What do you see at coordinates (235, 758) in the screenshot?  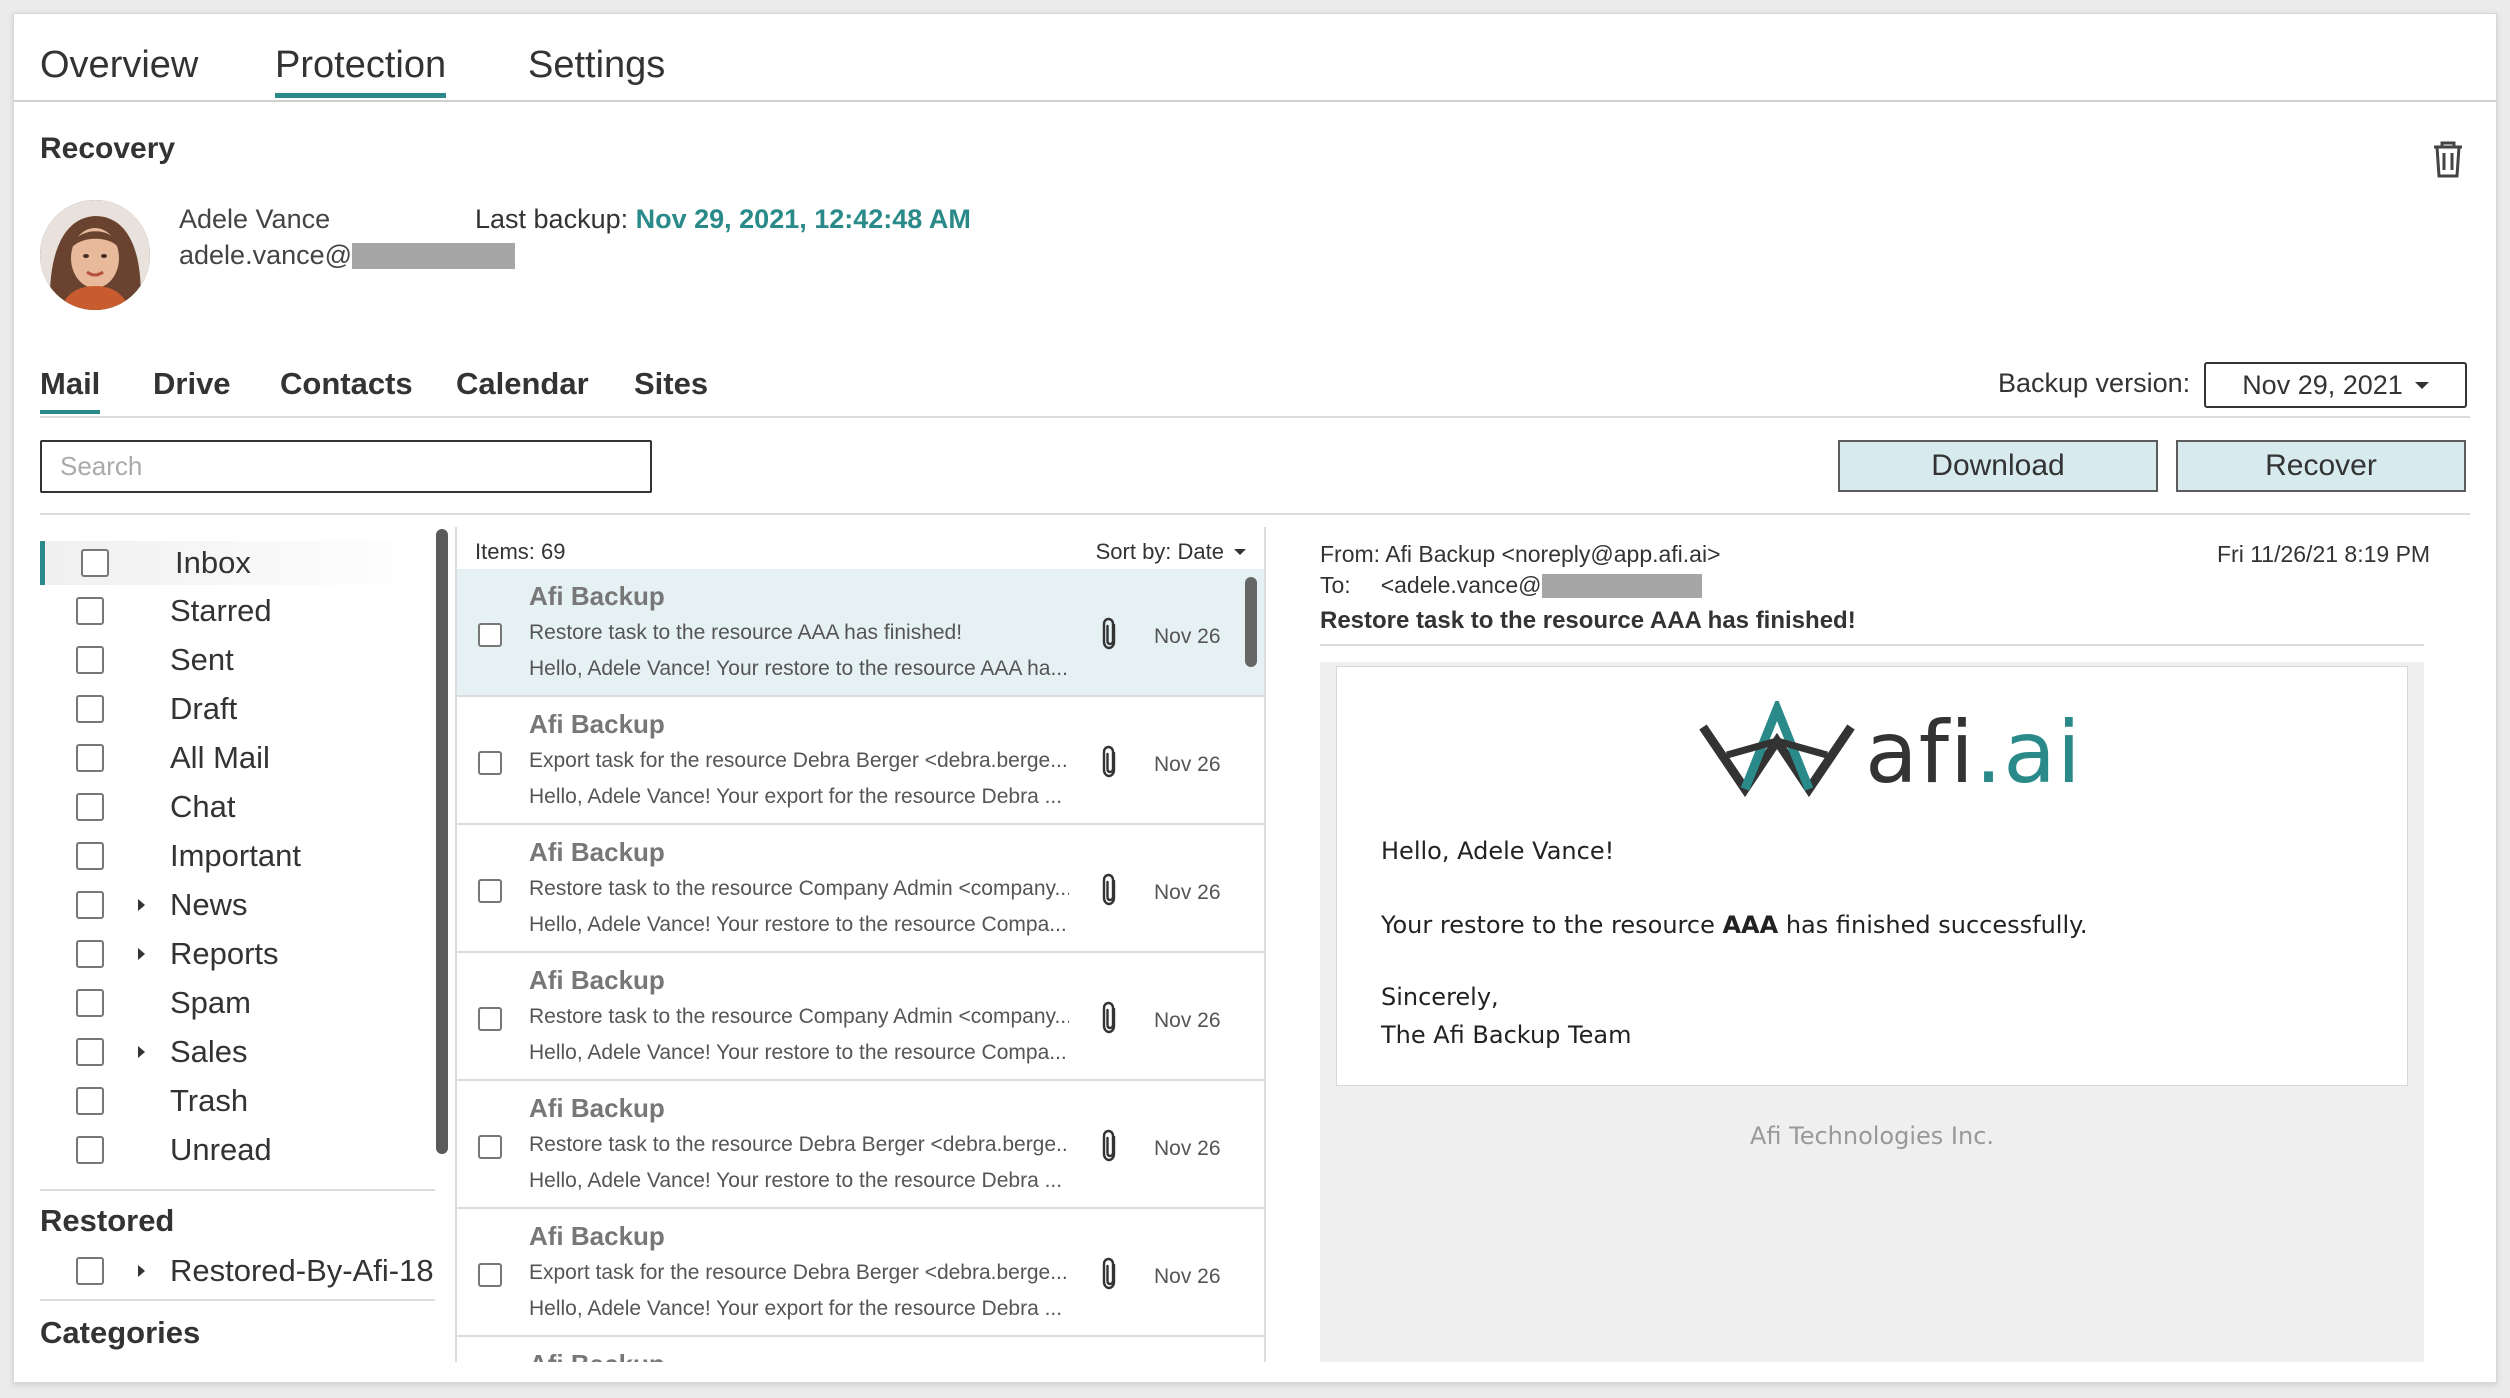 I see `folder-all-mail: All Mail` at bounding box center [235, 758].